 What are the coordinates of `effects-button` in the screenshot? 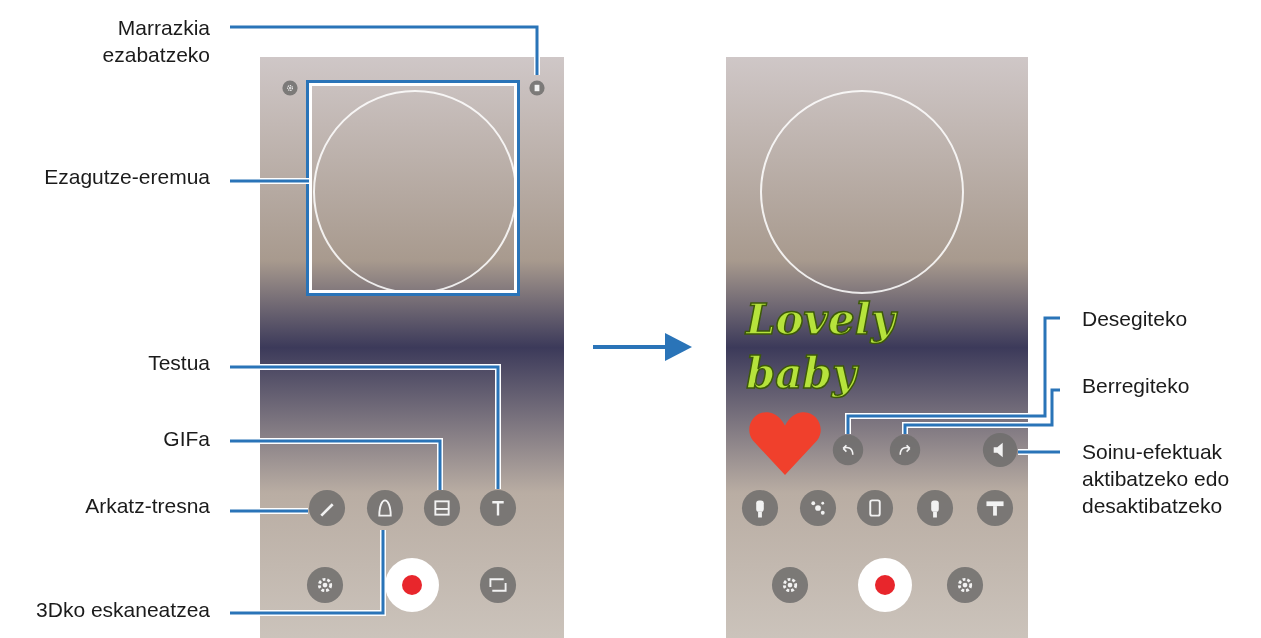 It's located at (965, 585).